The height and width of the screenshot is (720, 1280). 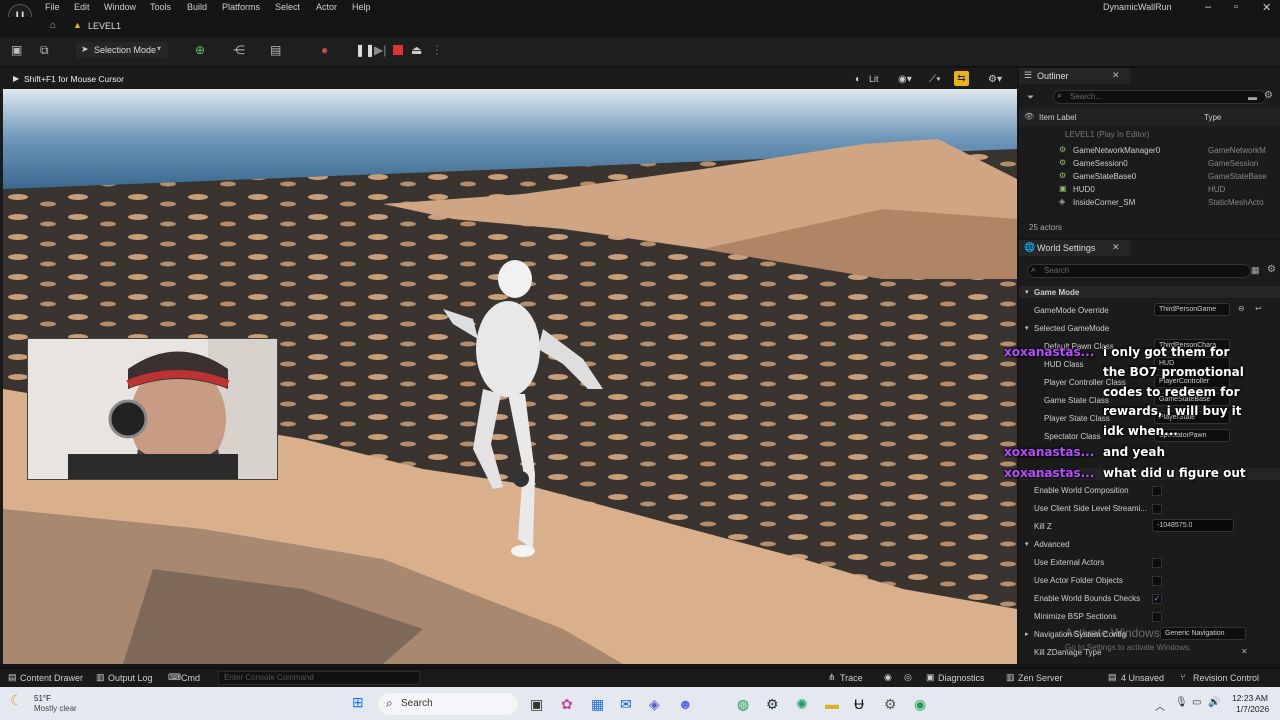 I want to click on menu-select: Select, so click(x=287, y=7).